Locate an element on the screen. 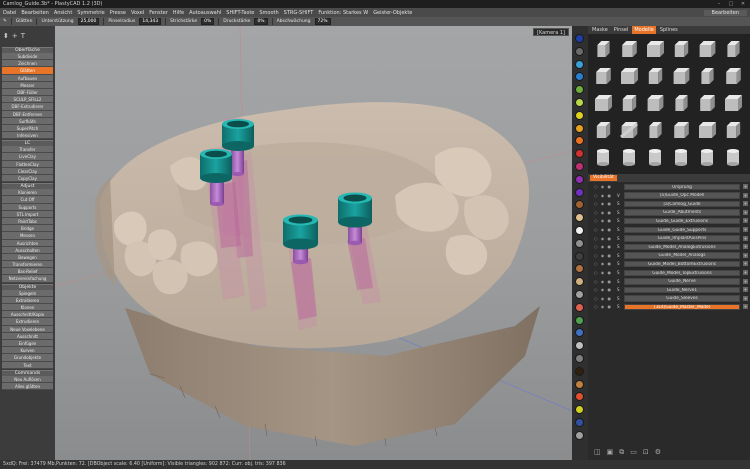 Image resolution: width=750 pixels, height=469 pixels. layer-name: Guide_Model_Analogs is located at coordinates (682, 255).